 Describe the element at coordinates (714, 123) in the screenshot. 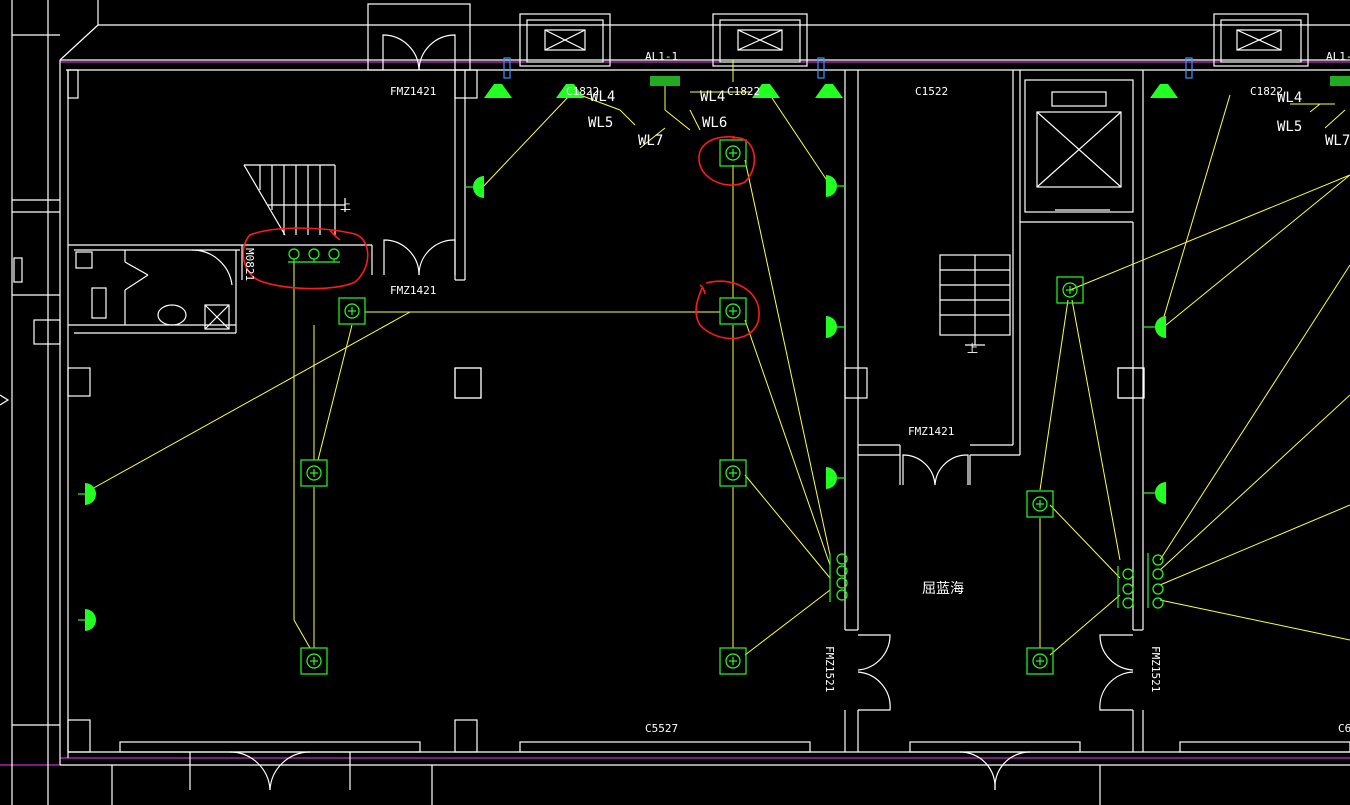

I see `circuit-label: WL6` at that location.